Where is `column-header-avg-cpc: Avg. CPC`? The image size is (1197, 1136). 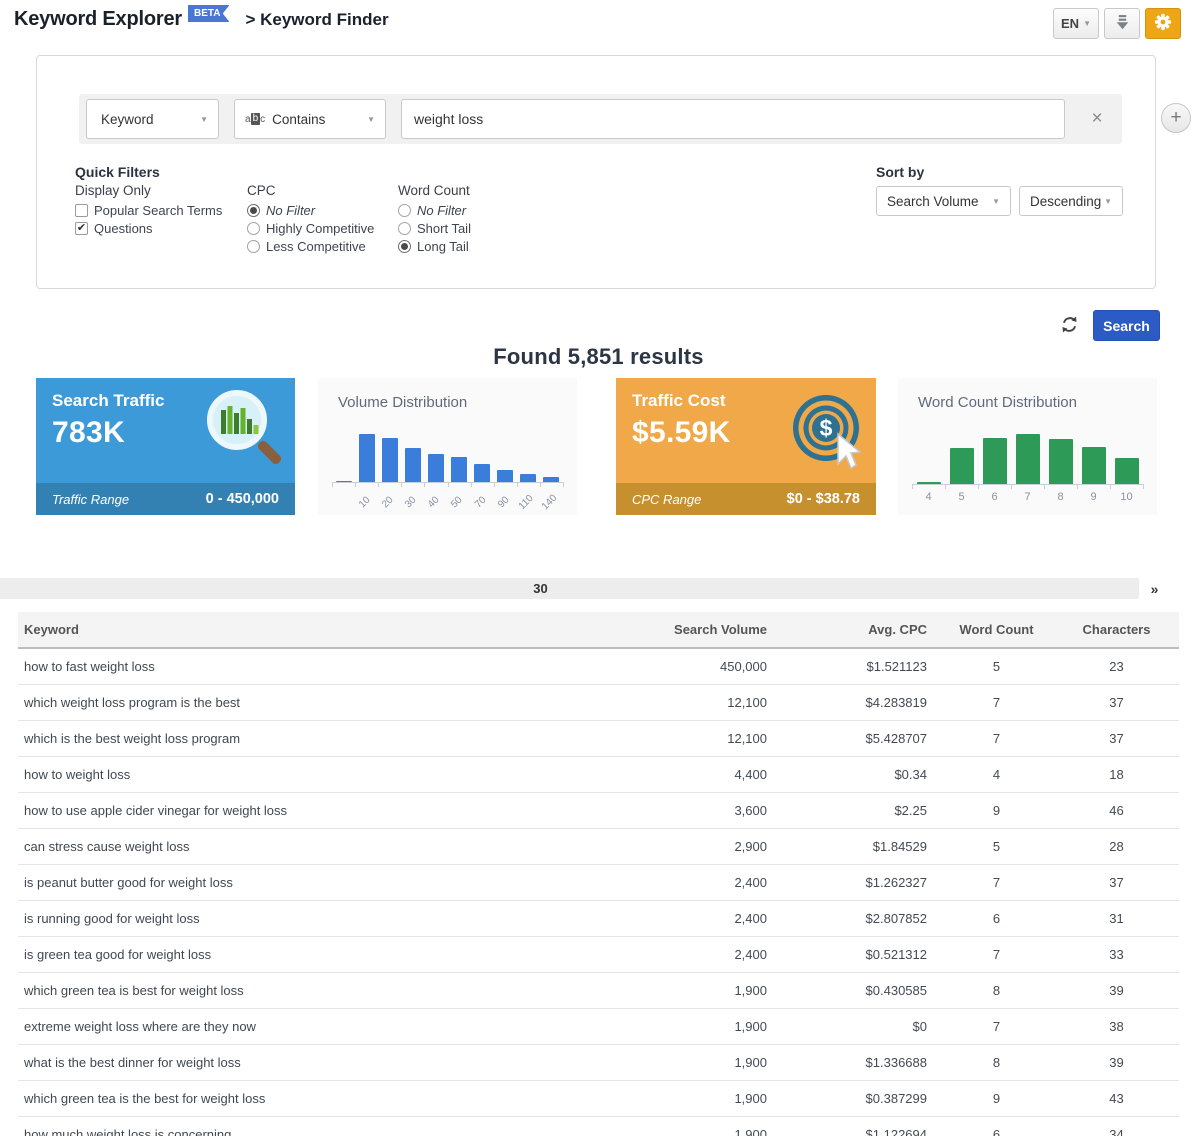
column-header-avg-cpc: Avg. CPC is located at coordinates (859, 630).